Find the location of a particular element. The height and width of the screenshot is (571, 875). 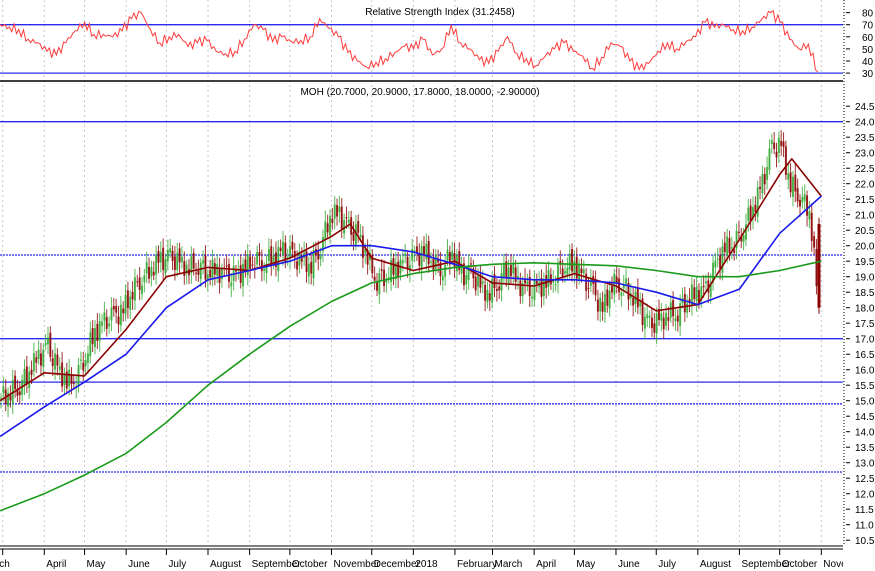

x-tick-label: 2018 is located at coordinates (426, 564).